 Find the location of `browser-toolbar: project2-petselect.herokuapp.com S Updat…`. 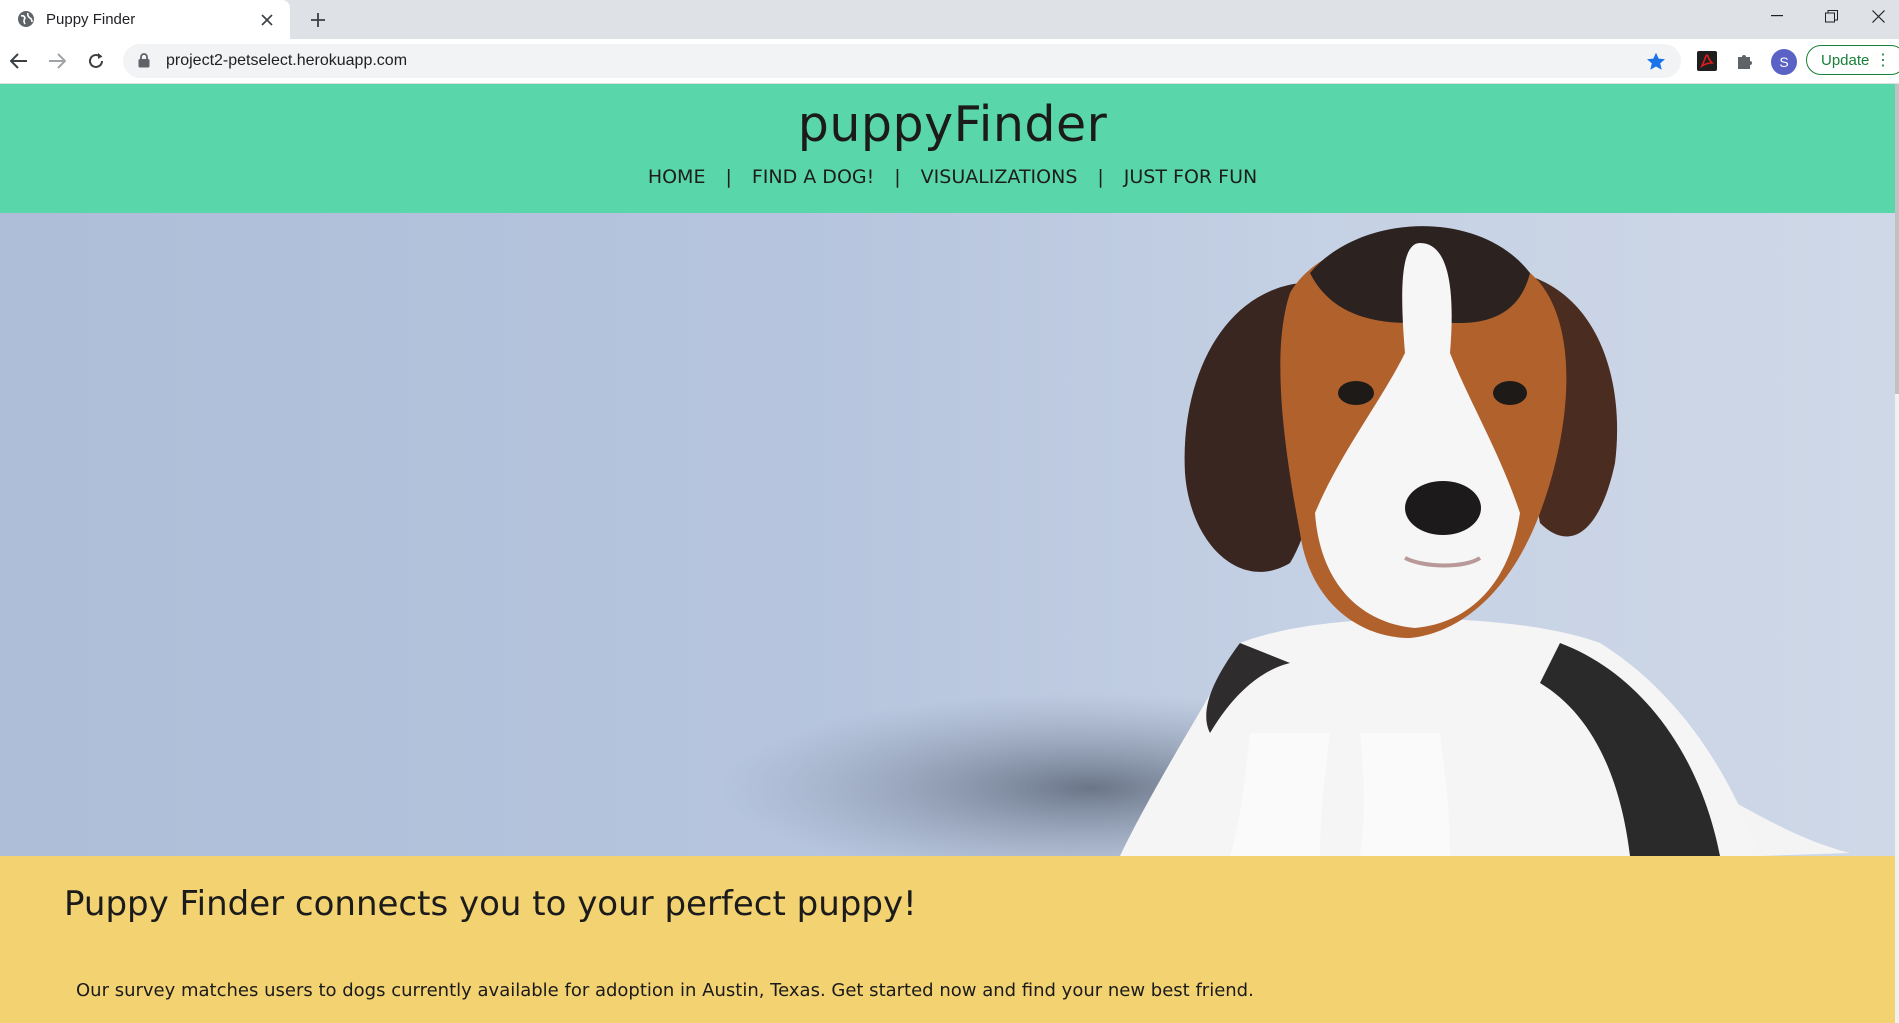

browser-toolbar: project2-petselect.herokuapp.com S Updat… is located at coordinates (949, 61).